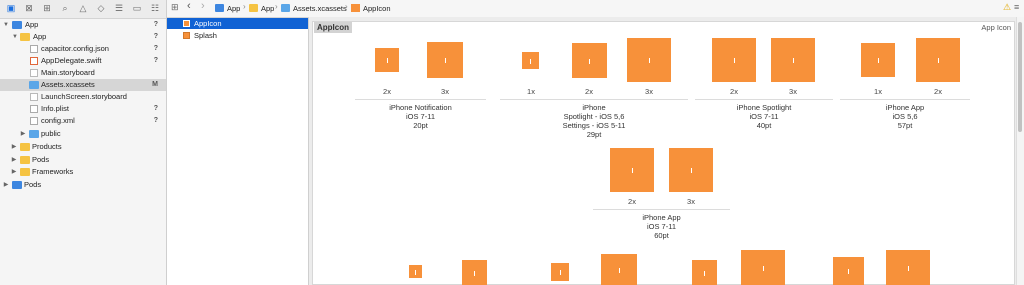  Describe the element at coordinates (83, 25) in the screenshot. I see `tree-item-app-project: ▼ App ?` at that location.